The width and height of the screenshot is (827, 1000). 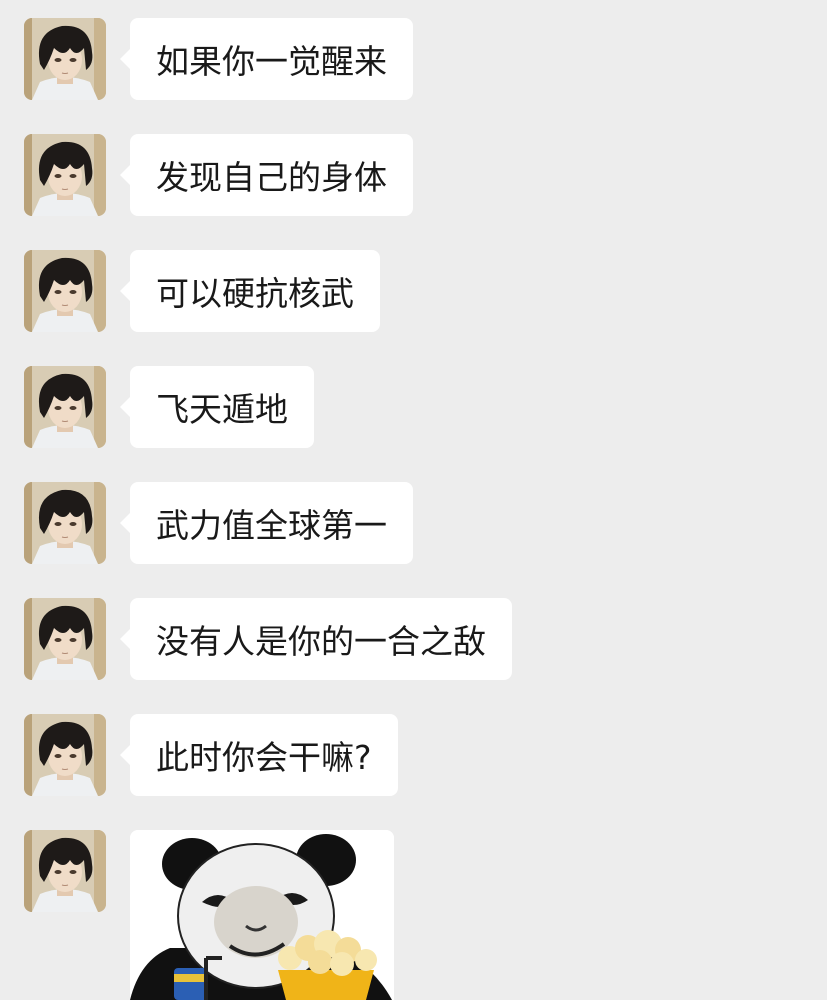 I want to click on message-bubble: 没有人是你的一合之敌, so click(x=316, y=639).